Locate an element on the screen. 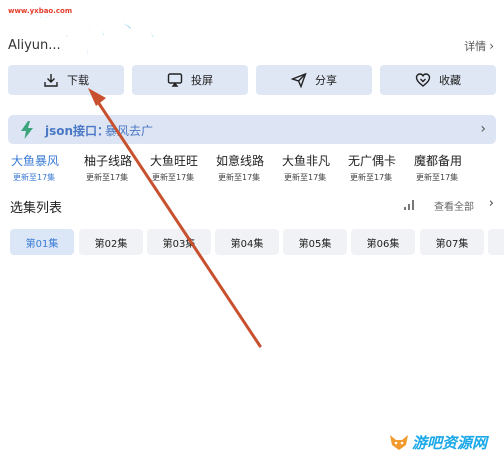 This screenshot has height=456, width=504. signal-bars-icon is located at coordinates (409, 205).